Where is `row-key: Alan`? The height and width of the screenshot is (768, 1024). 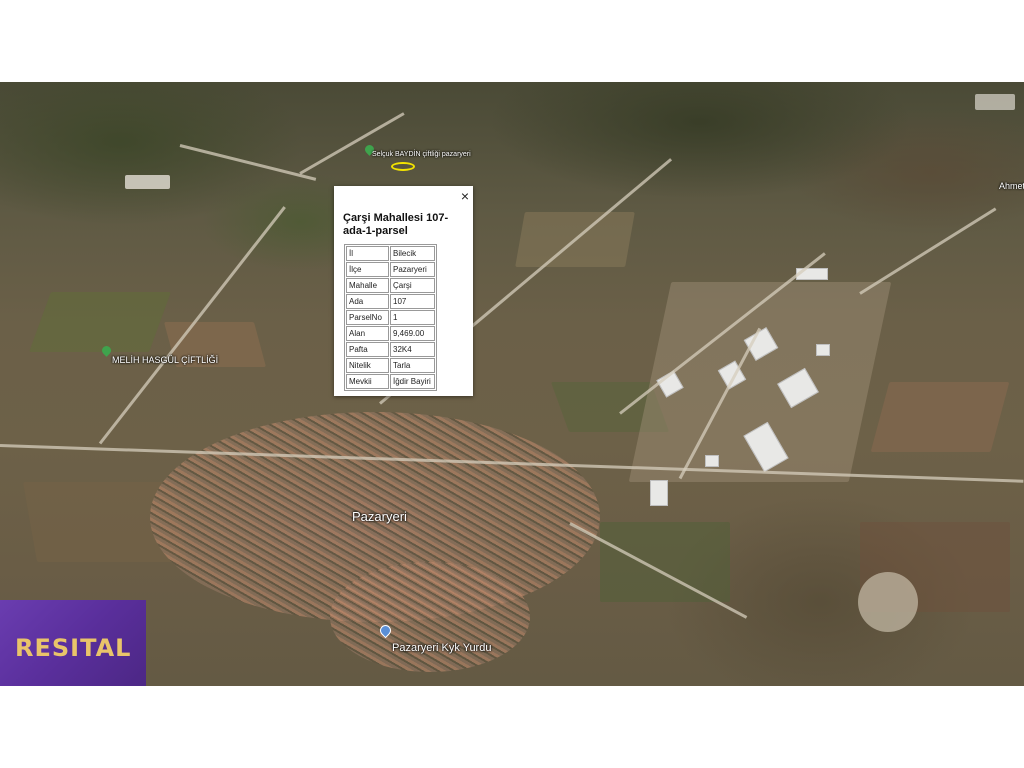
row-key: Alan is located at coordinates (367, 333).